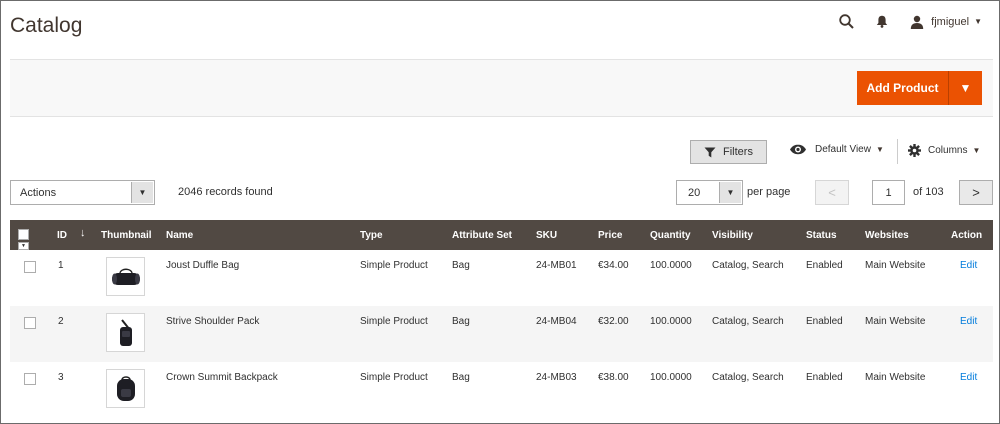 This screenshot has width=1000, height=424. Describe the element at coordinates (897, 151) in the screenshot. I see `divider` at that location.